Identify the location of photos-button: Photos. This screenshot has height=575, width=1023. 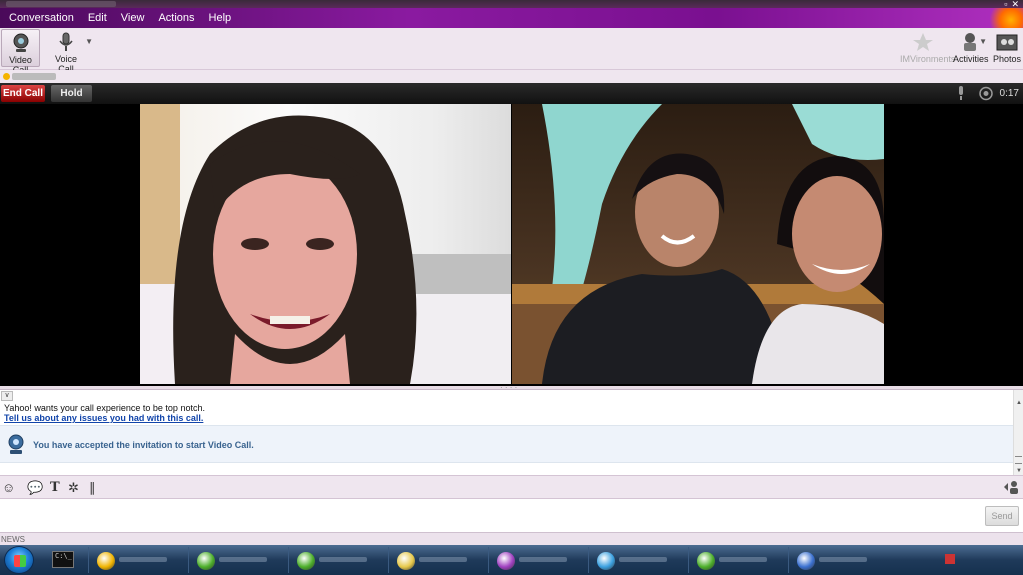
(1007, 48).